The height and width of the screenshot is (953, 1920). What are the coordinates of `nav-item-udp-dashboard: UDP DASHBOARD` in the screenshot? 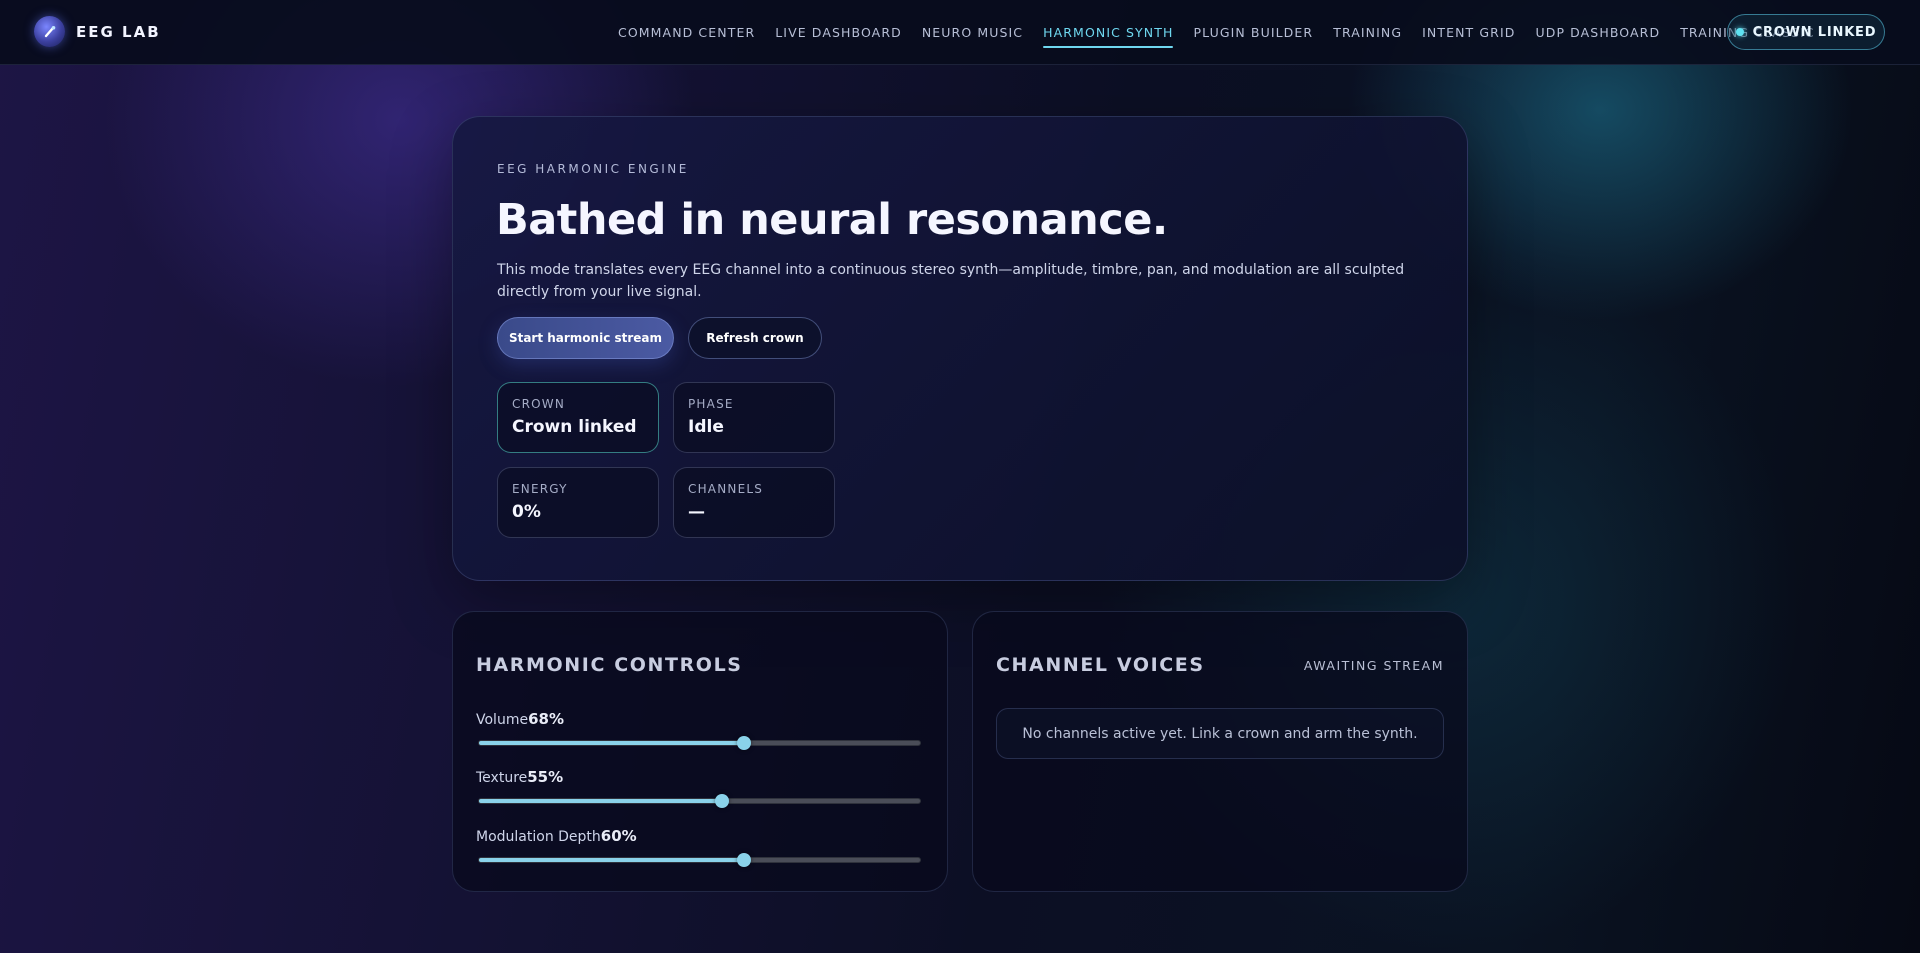 It's located at (1597, 32).